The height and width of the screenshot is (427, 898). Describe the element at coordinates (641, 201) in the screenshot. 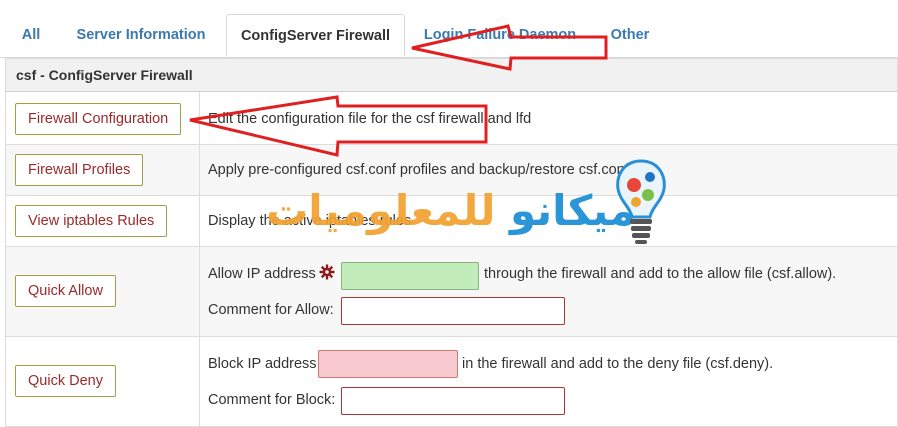

I see `lightbulb-logo-icon` at that location.